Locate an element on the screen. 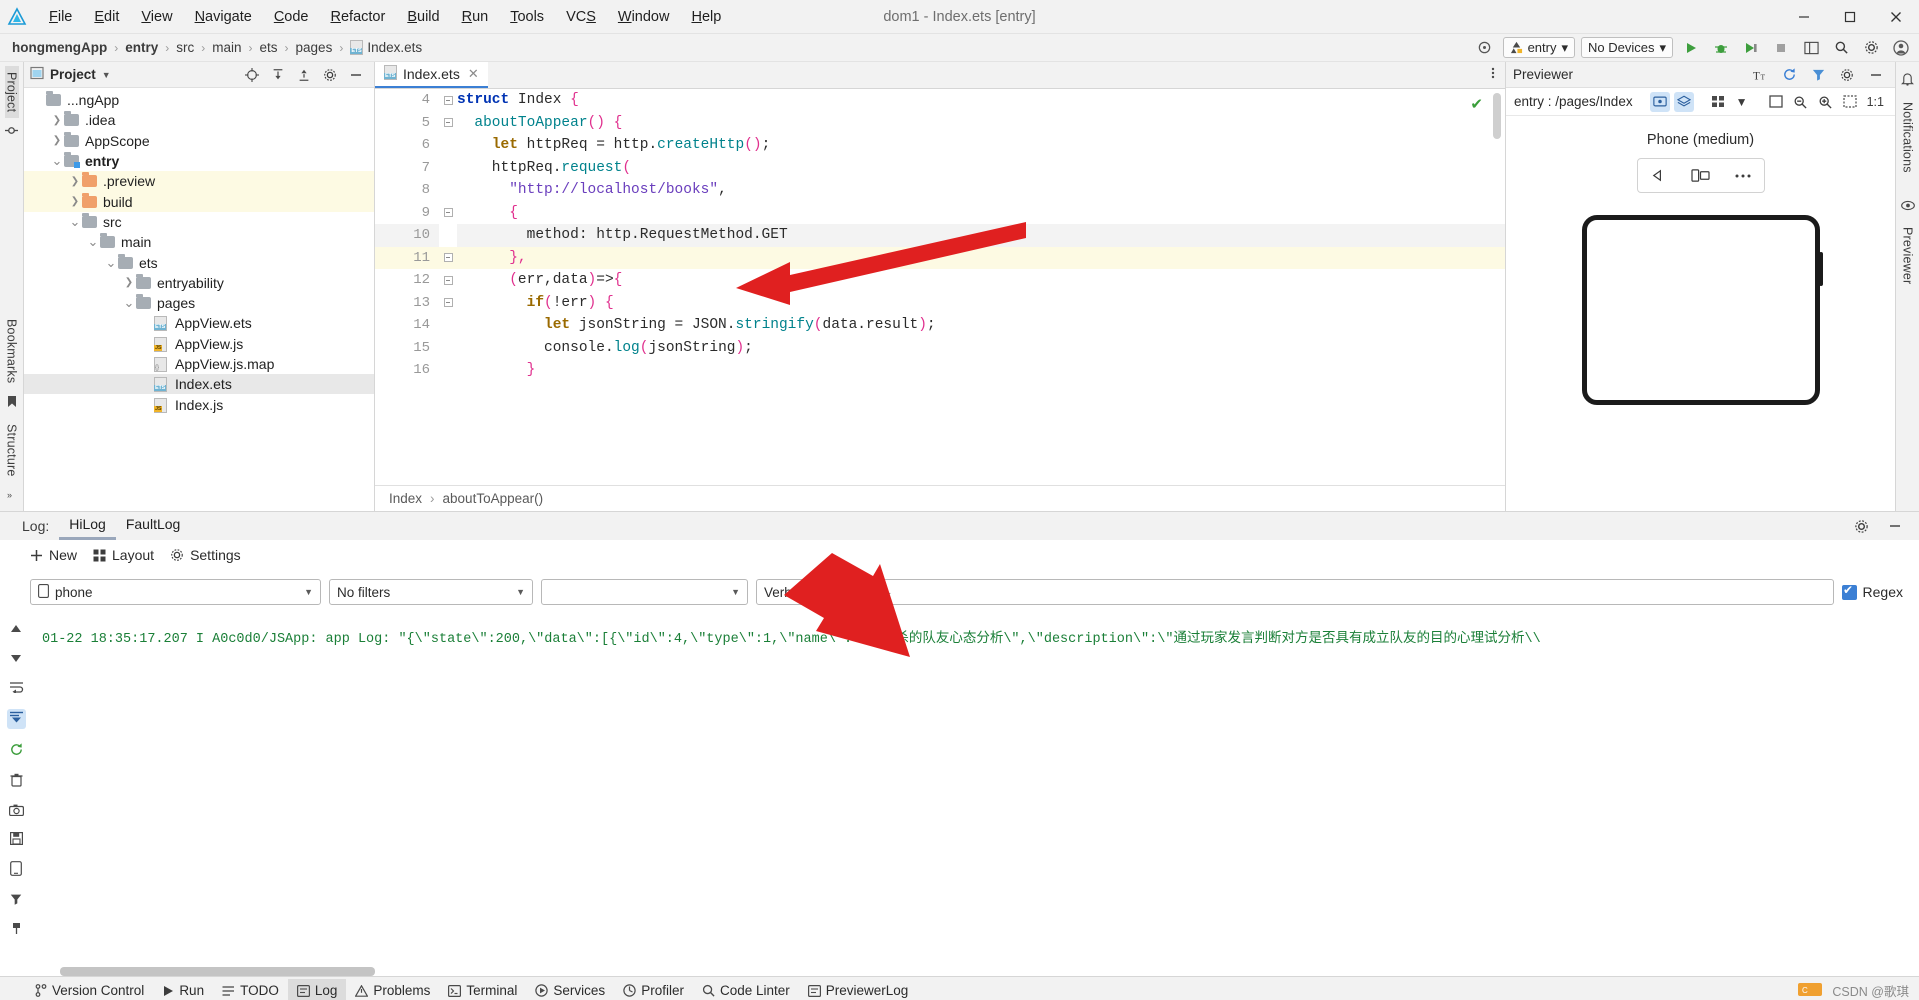  code-line-5: aboutToAppear() { is located at coordinates (981, 123).